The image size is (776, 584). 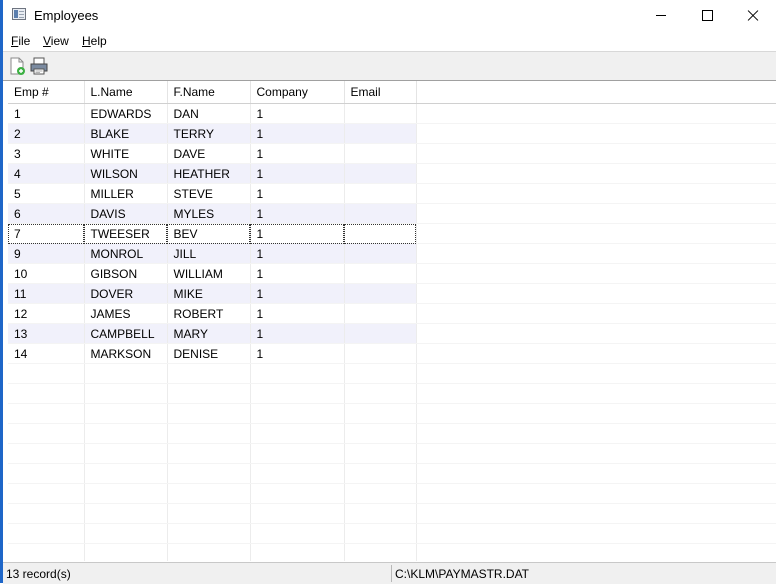 I want to click on column-header-emp-no: Emp #, so click(x=46, y=92).